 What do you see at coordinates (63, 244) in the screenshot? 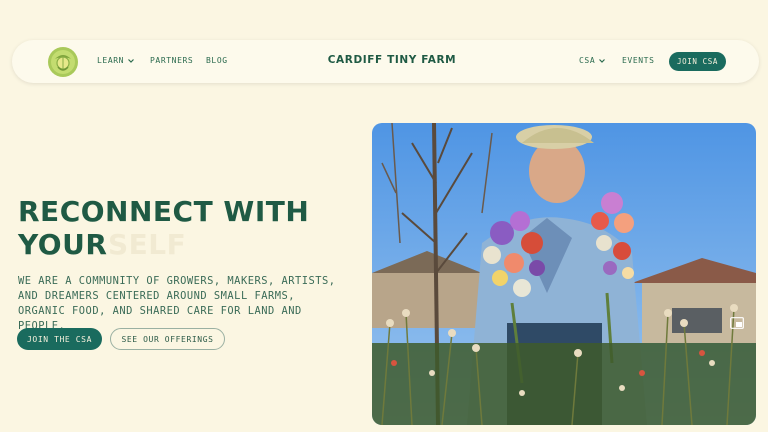
I see `hero-headline-line2: YOUR` at bounding box center [63, 244].